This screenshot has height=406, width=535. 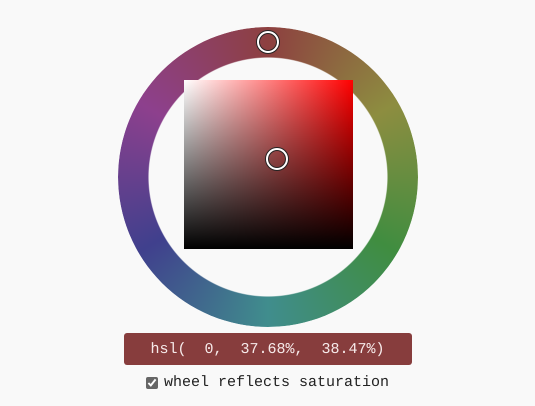 I want to click on hue-handle, so click(x=268, y=42).